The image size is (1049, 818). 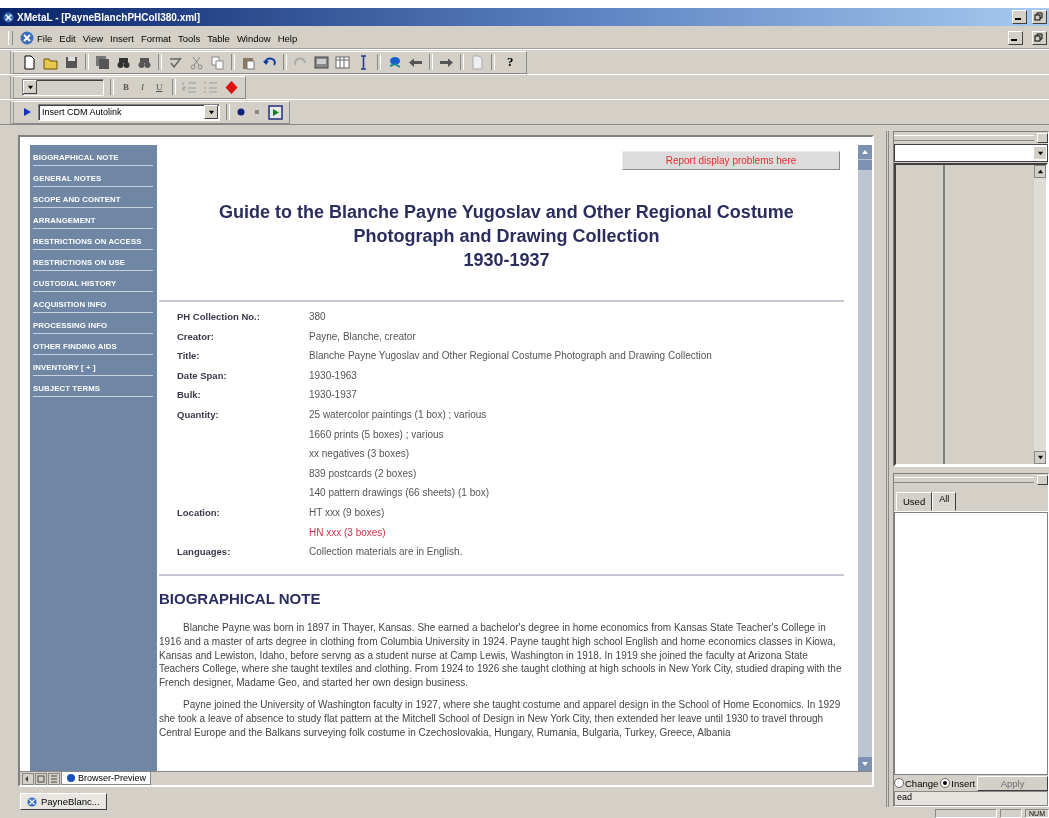 What do you see at coordinates (865, 458) in the screenshot?
I see `scrollbar` at bounding box center [865, 458].